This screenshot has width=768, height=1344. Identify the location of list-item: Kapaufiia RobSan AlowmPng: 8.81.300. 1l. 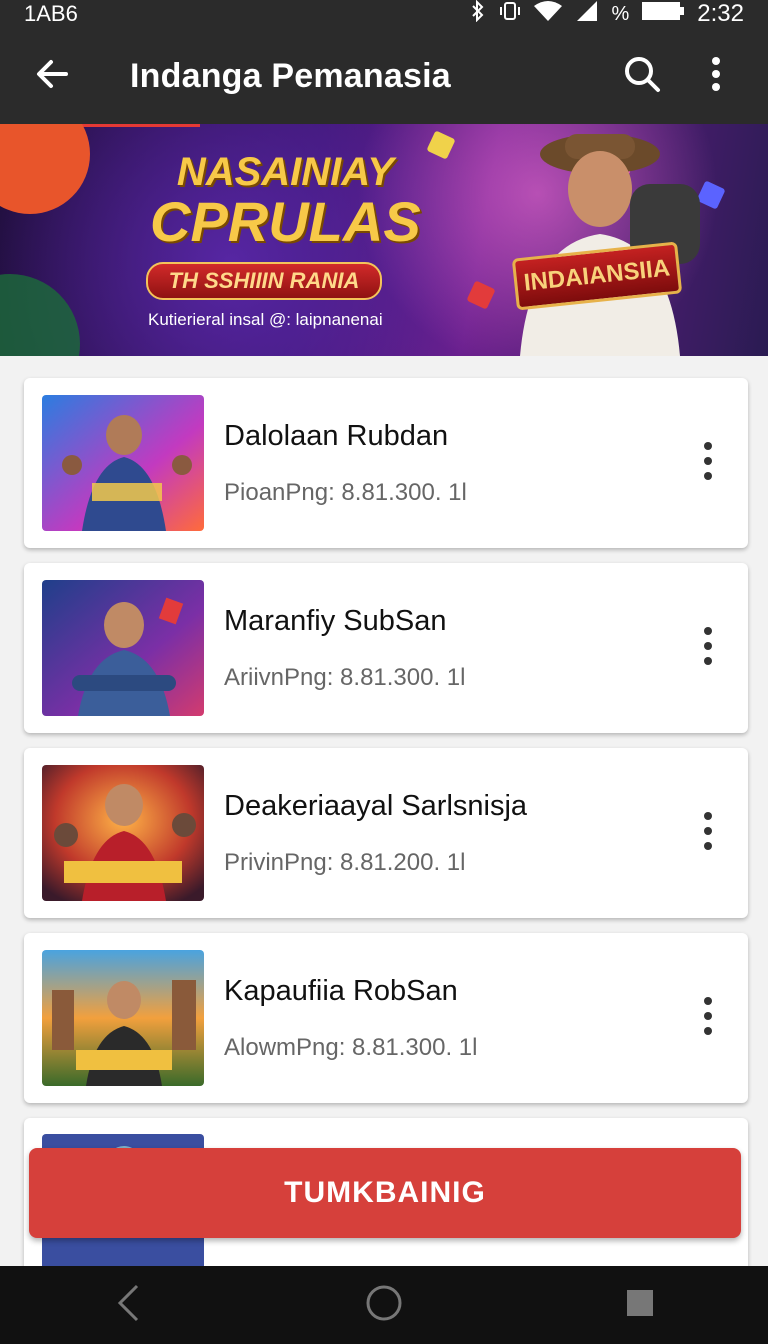
(386, 1018).